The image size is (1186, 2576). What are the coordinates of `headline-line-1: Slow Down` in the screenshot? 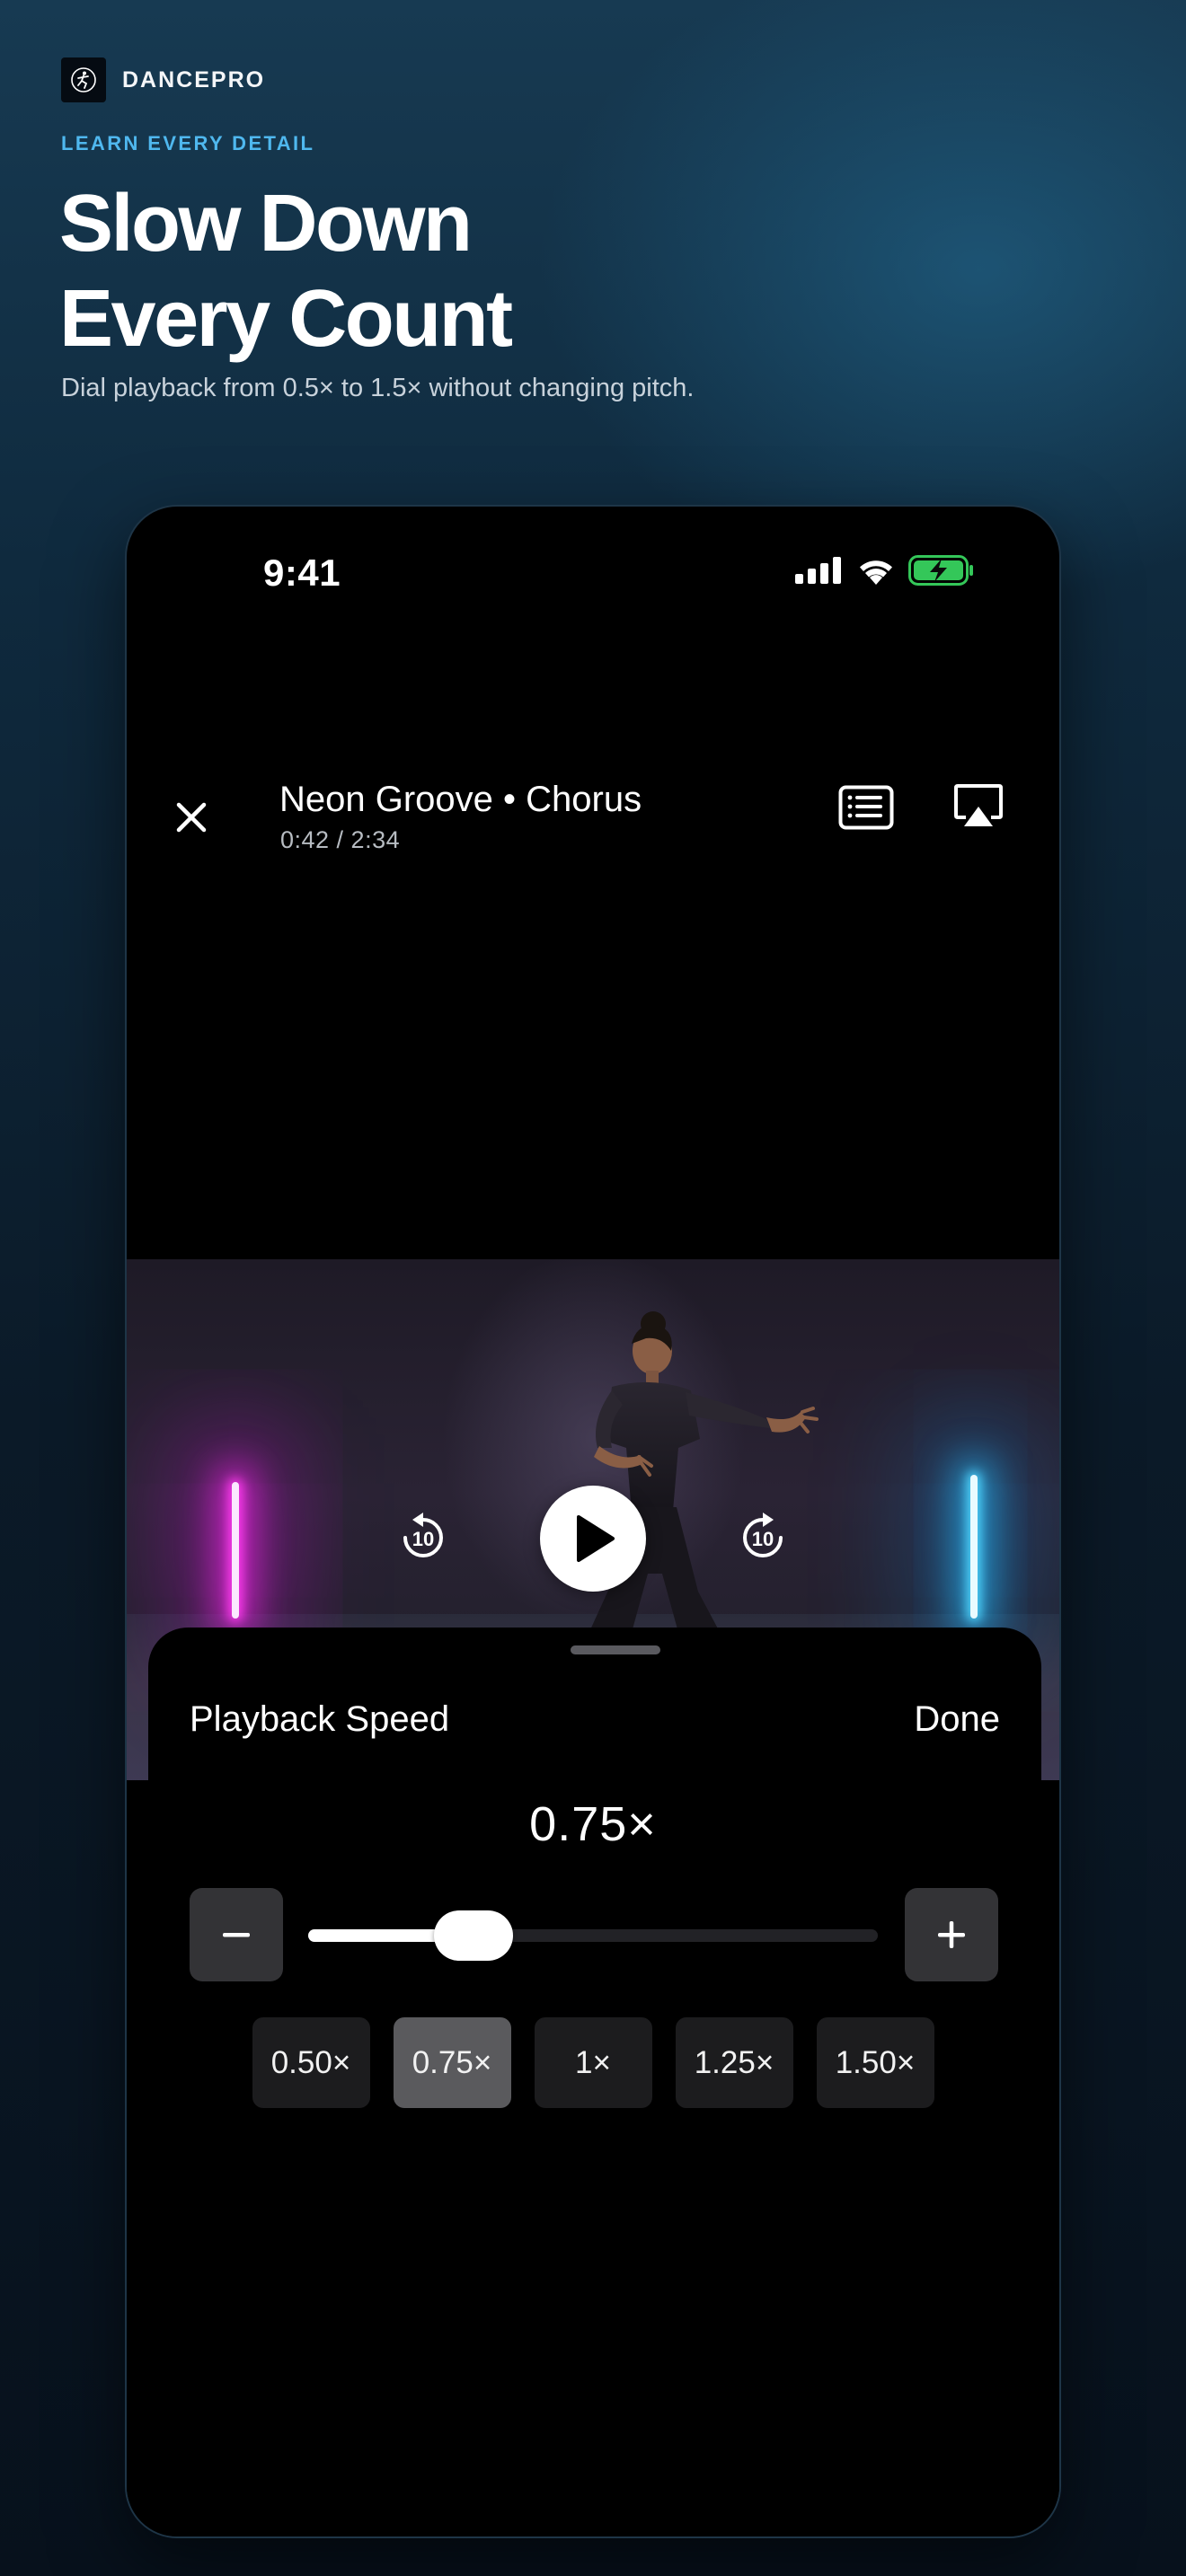 It's located at (266, 224).